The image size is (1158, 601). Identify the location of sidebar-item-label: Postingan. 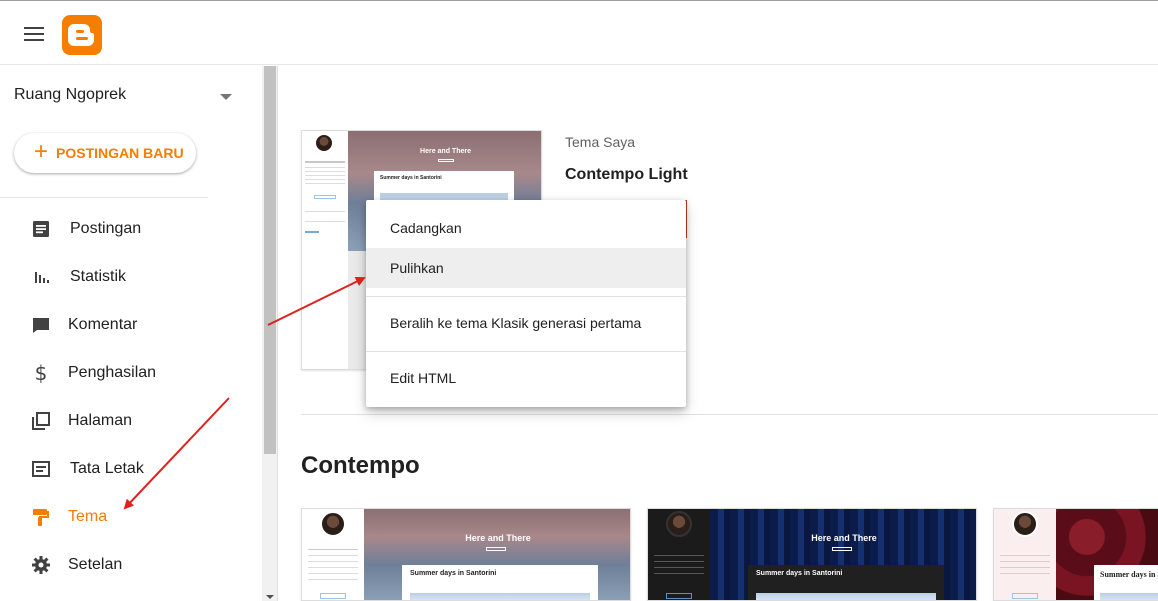
(106, 228).